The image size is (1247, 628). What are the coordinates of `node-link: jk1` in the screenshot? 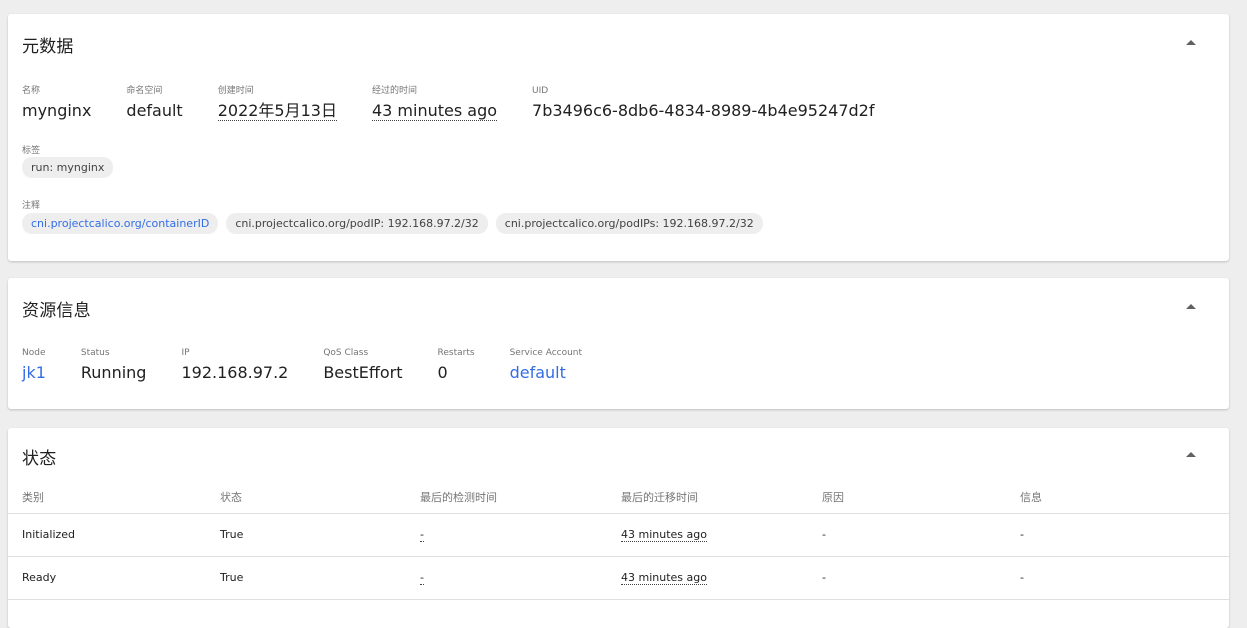 It's located at (34, 373).